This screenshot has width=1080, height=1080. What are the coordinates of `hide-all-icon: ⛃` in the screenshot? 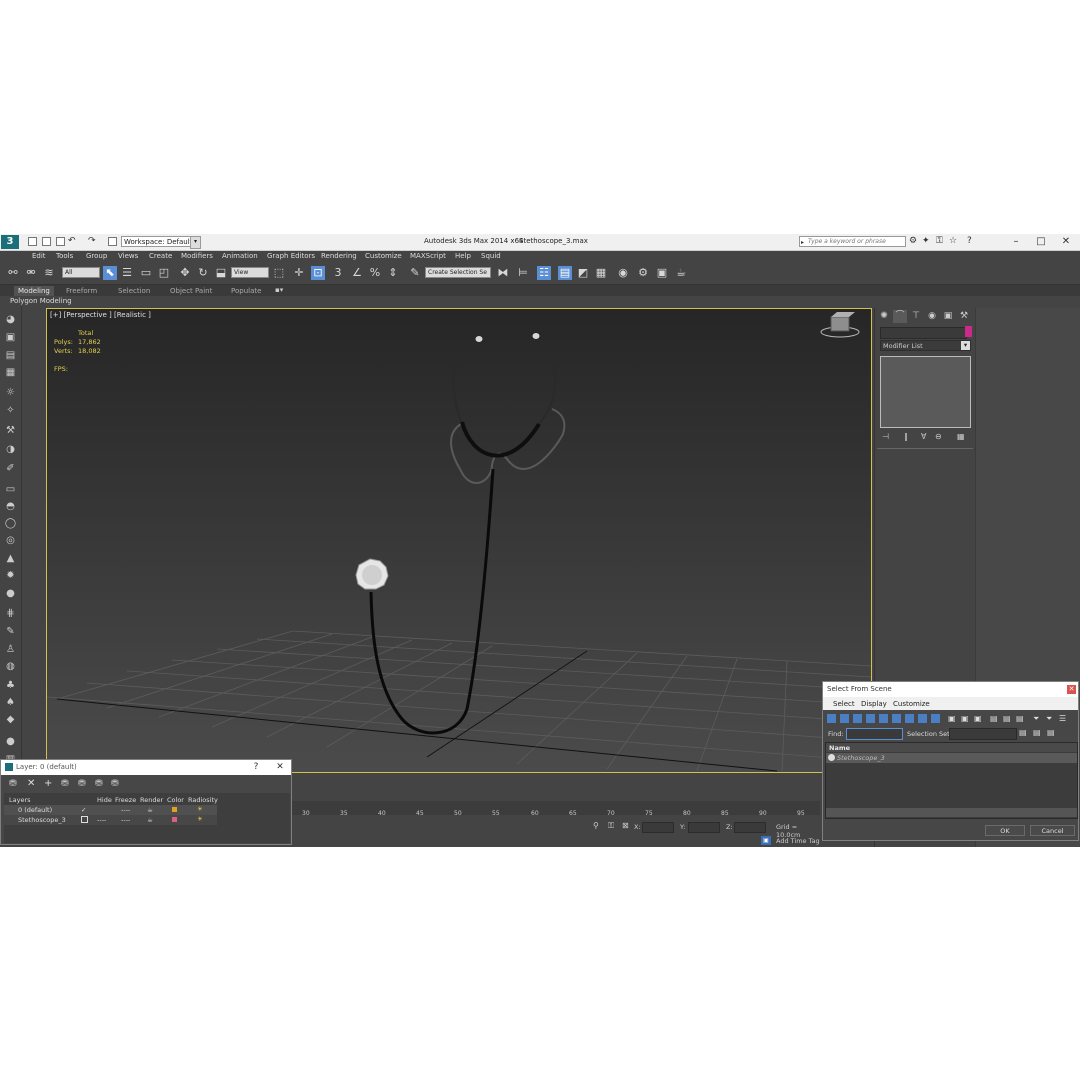 It's located at (99, 784).